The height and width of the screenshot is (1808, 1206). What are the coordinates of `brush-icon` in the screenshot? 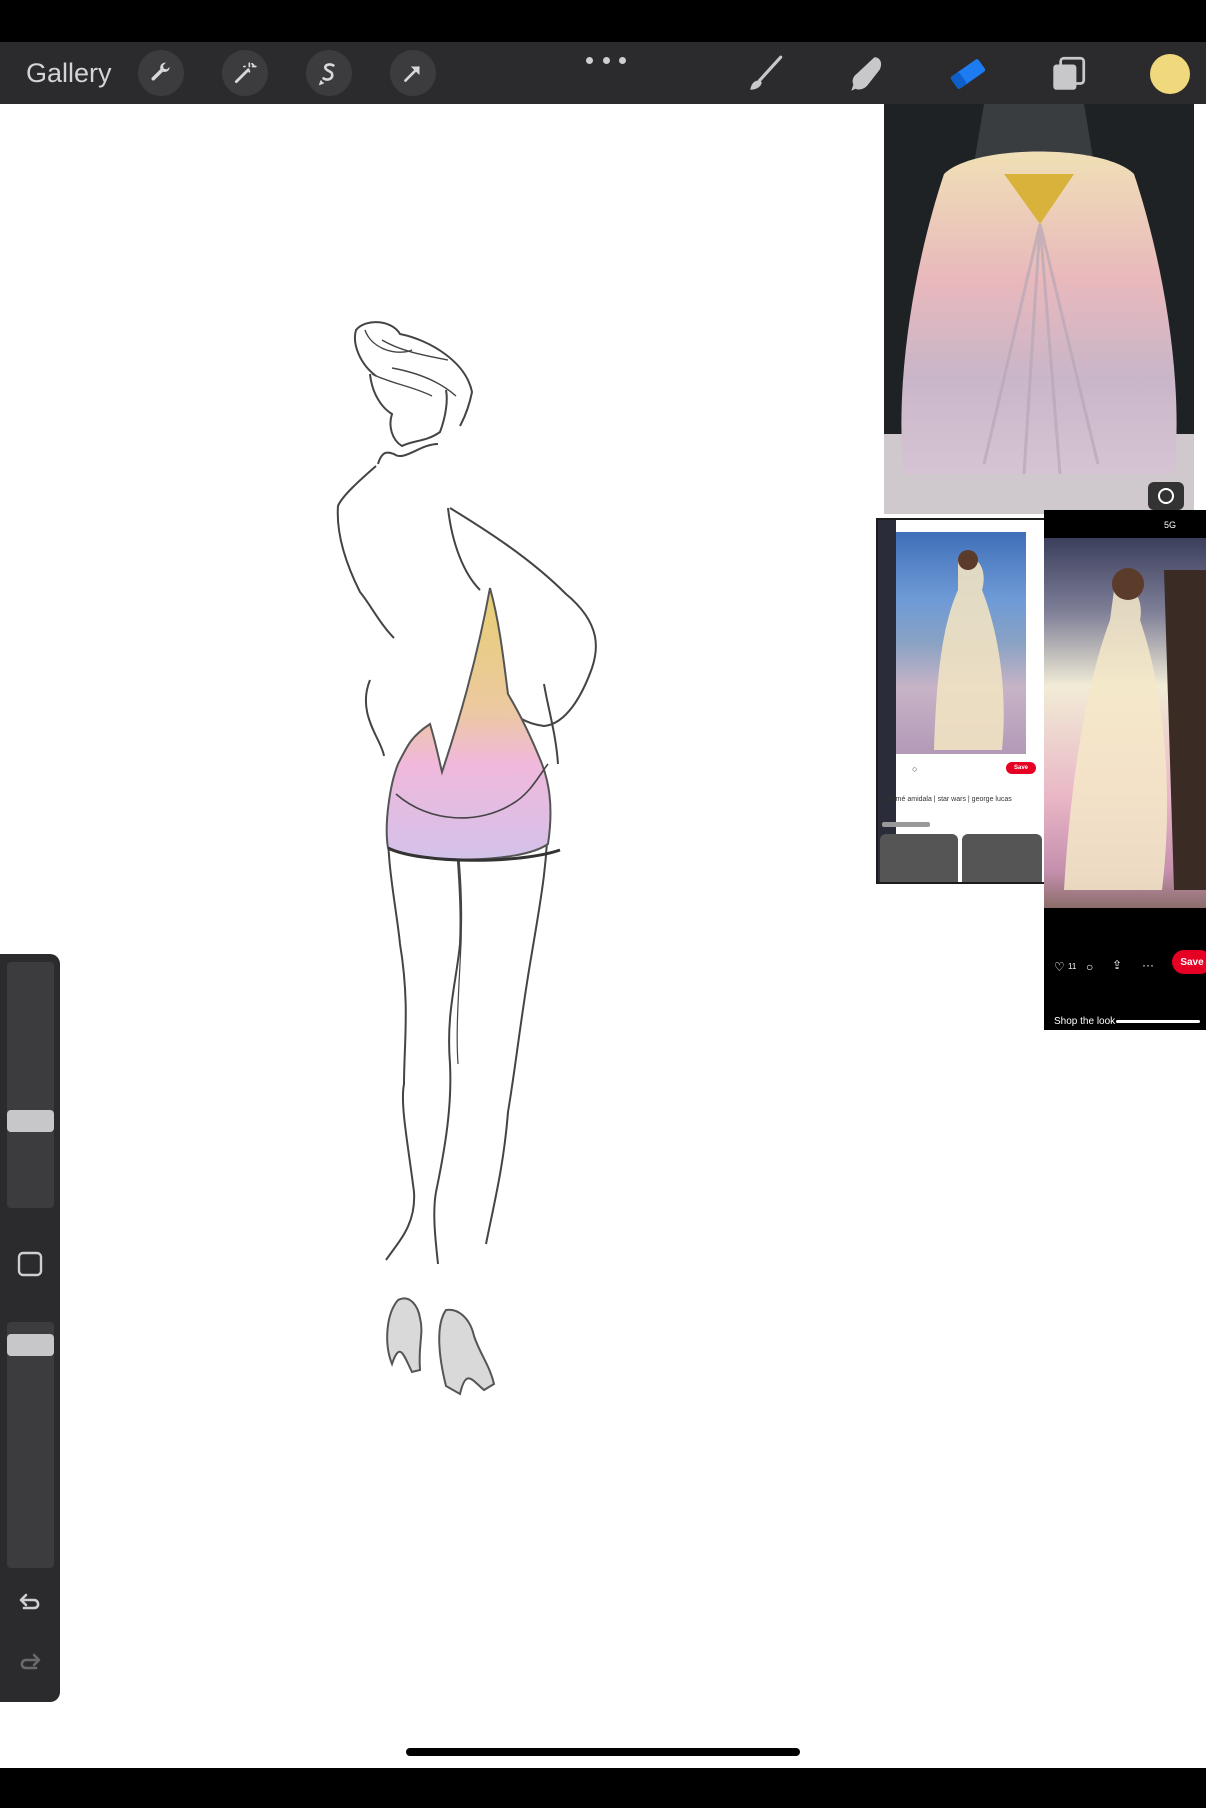 It's located at (766, 72).